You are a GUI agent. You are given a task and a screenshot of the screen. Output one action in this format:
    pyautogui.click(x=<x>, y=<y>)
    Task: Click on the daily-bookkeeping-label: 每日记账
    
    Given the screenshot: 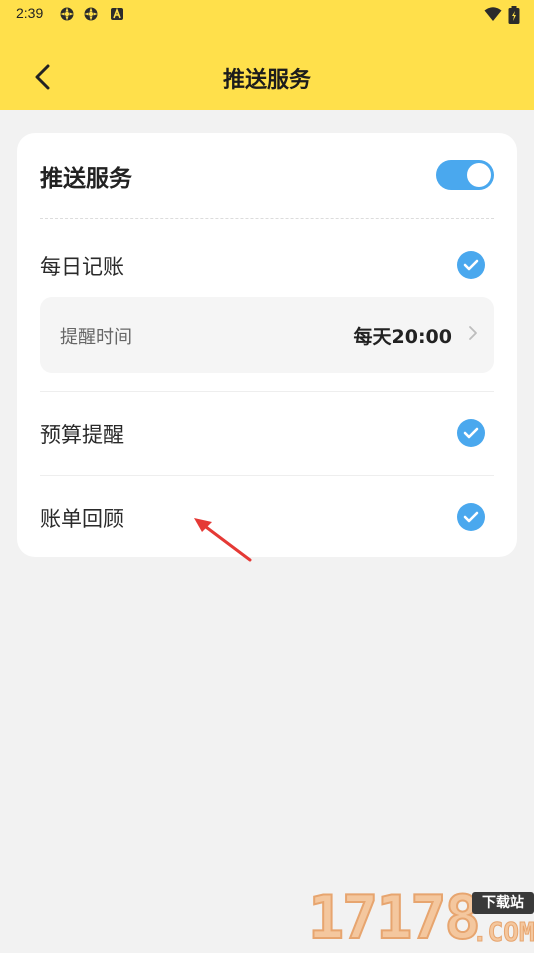 What is the action you would take?
    pyautogui.click(x=82, y=267)
    